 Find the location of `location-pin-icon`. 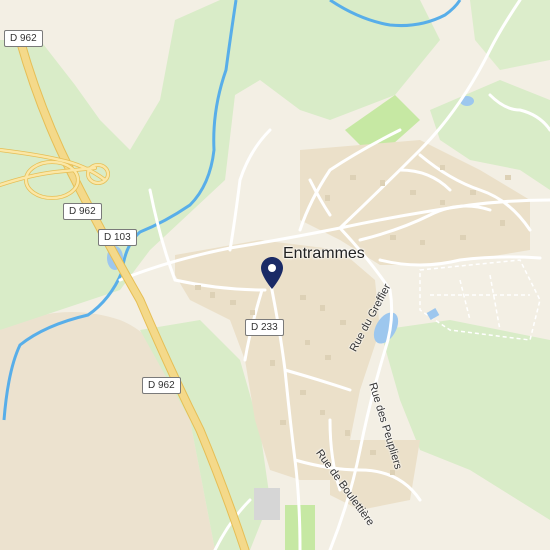

location-pin-icon is located at coordinates (272, 273).